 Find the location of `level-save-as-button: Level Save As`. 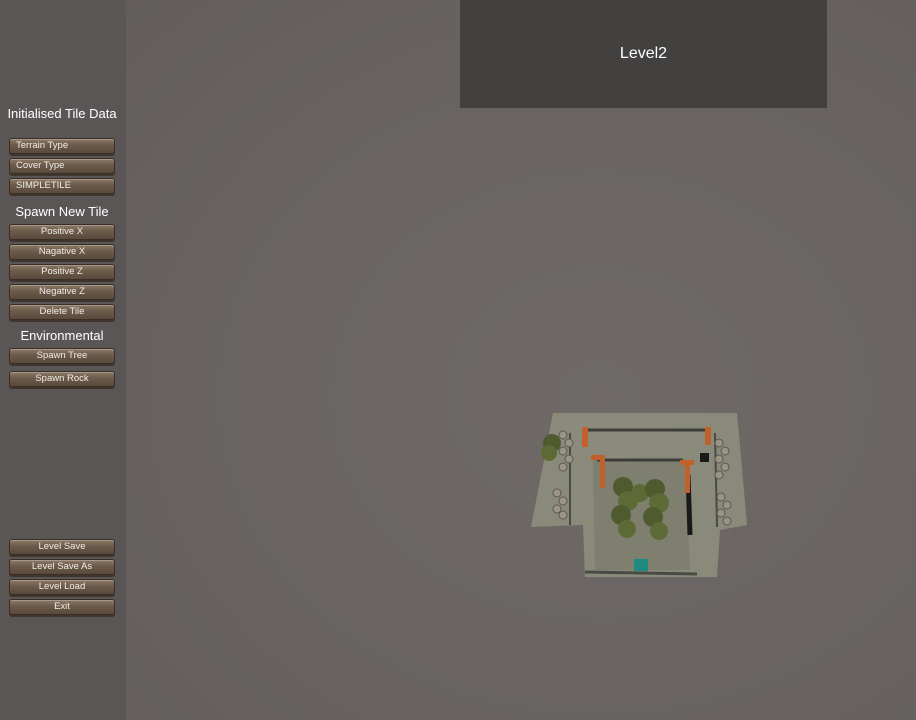

level-save-as-button: Level Save As is located at coordinates (62, 567).